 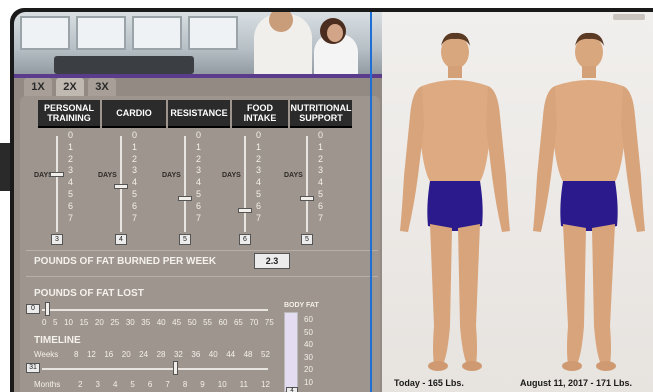 What do you see at coordinates (155, 369) in the screenshot?
I see `timeline-slider-track` at bounding box center [155, 369].